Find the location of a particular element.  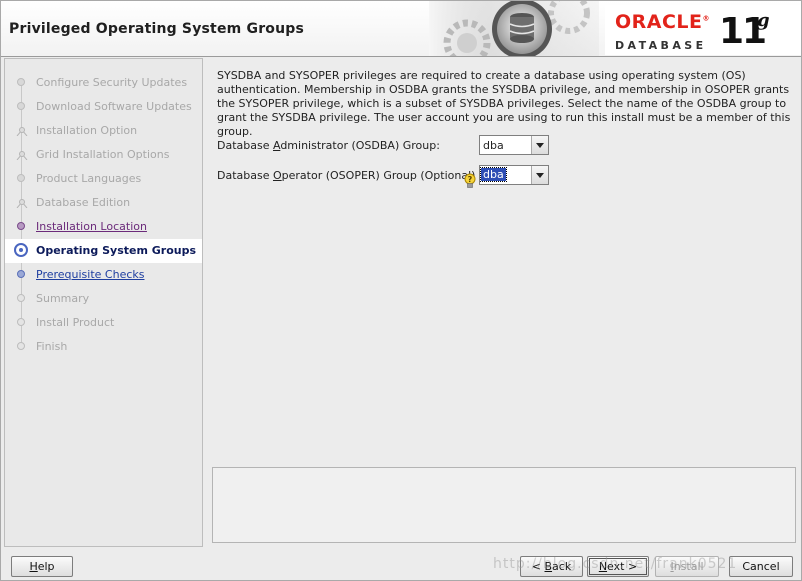

page-title: Privileged Operating System Groups is located at coordinates (157, 29).